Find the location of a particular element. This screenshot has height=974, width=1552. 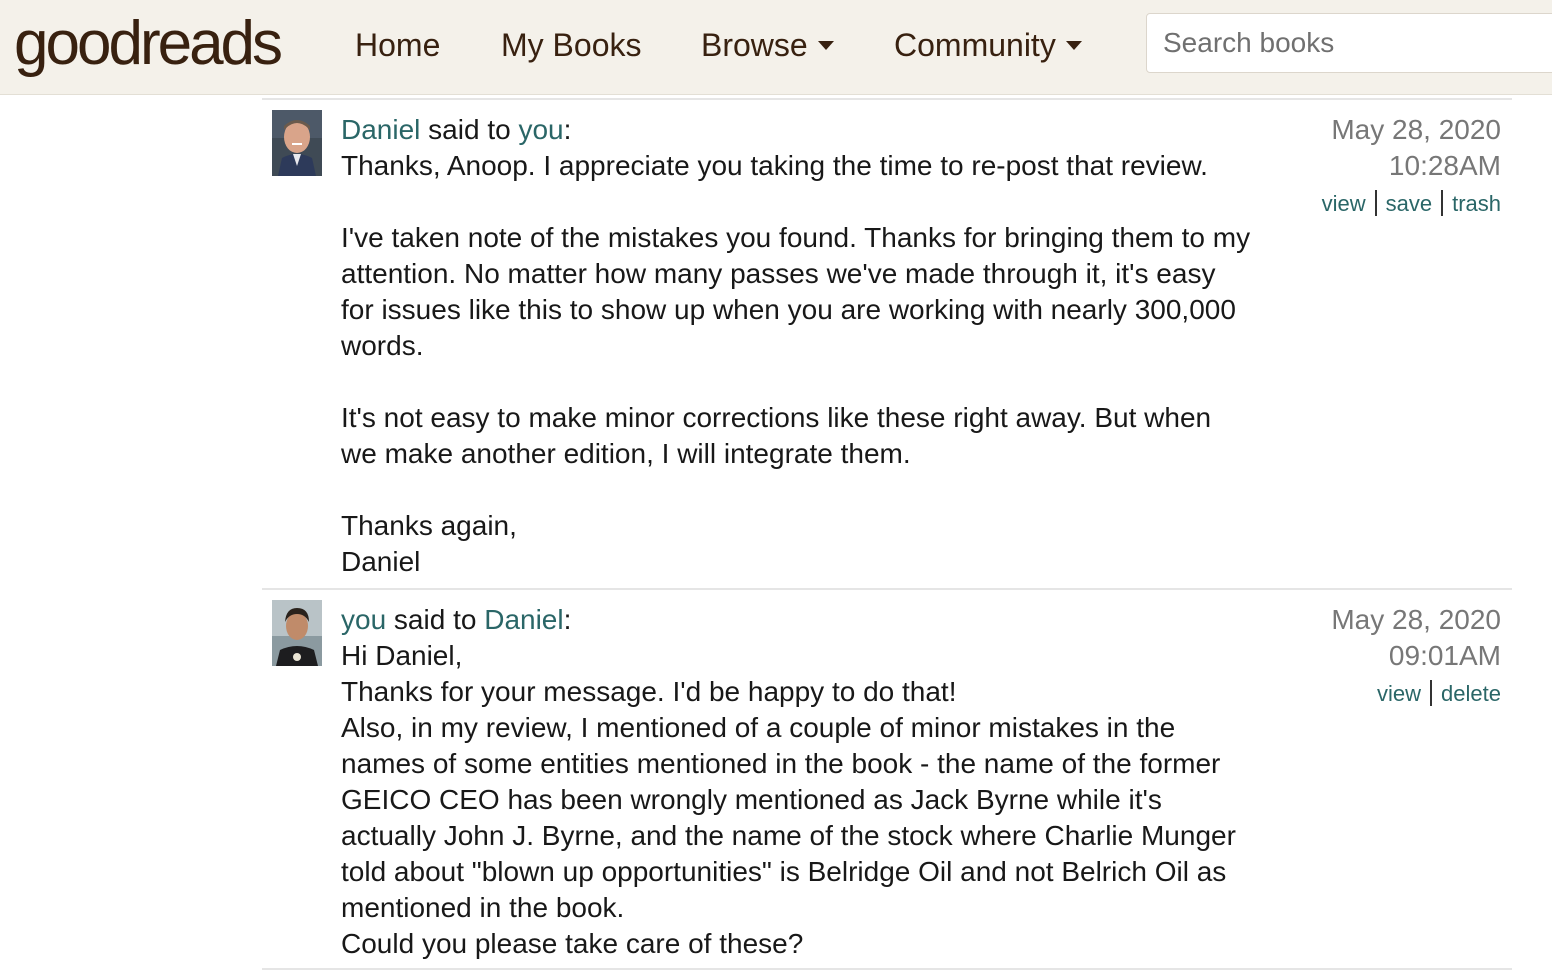

avatar-you is located at coordinates (297, 633).